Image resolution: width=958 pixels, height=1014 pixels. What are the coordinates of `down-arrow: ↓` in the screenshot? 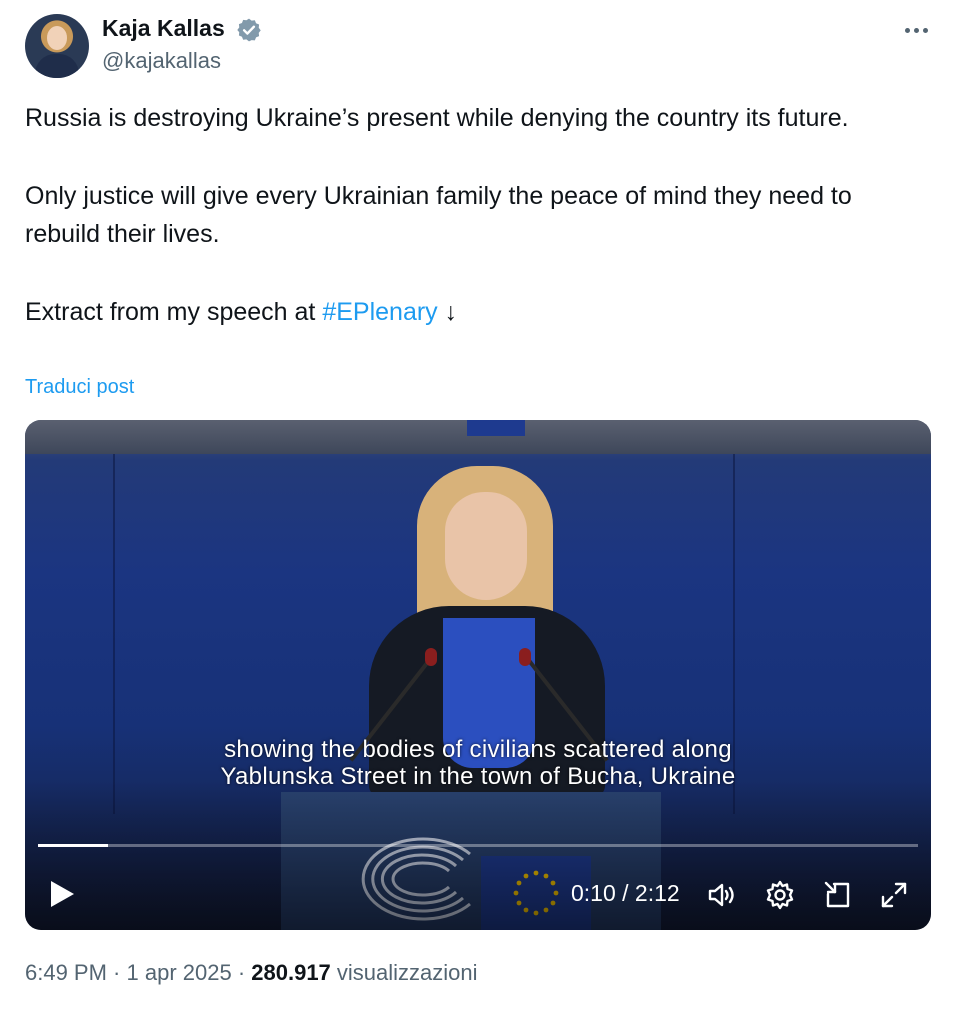 It's located at (447, 312).